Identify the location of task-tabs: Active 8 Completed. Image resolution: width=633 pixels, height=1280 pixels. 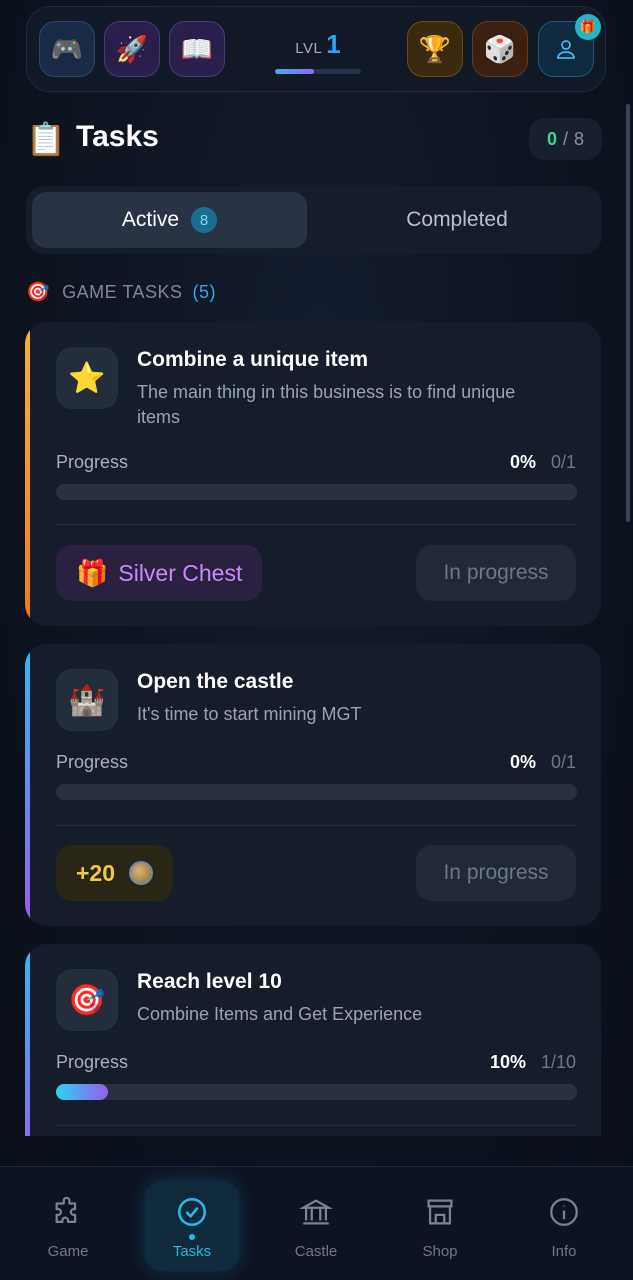
(314, 220).